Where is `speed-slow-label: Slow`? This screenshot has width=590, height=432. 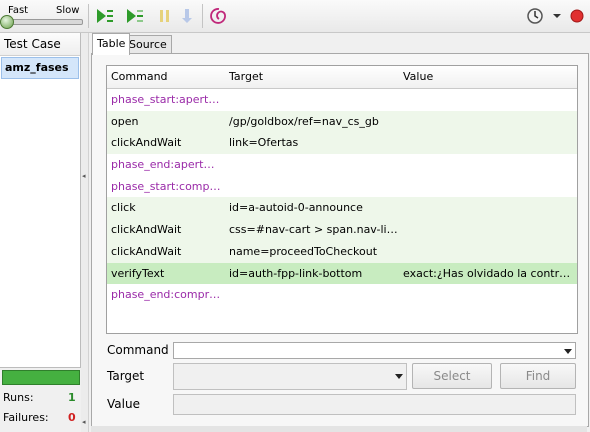
speed-slow-label: Slow is located at coordinates (68, 10).